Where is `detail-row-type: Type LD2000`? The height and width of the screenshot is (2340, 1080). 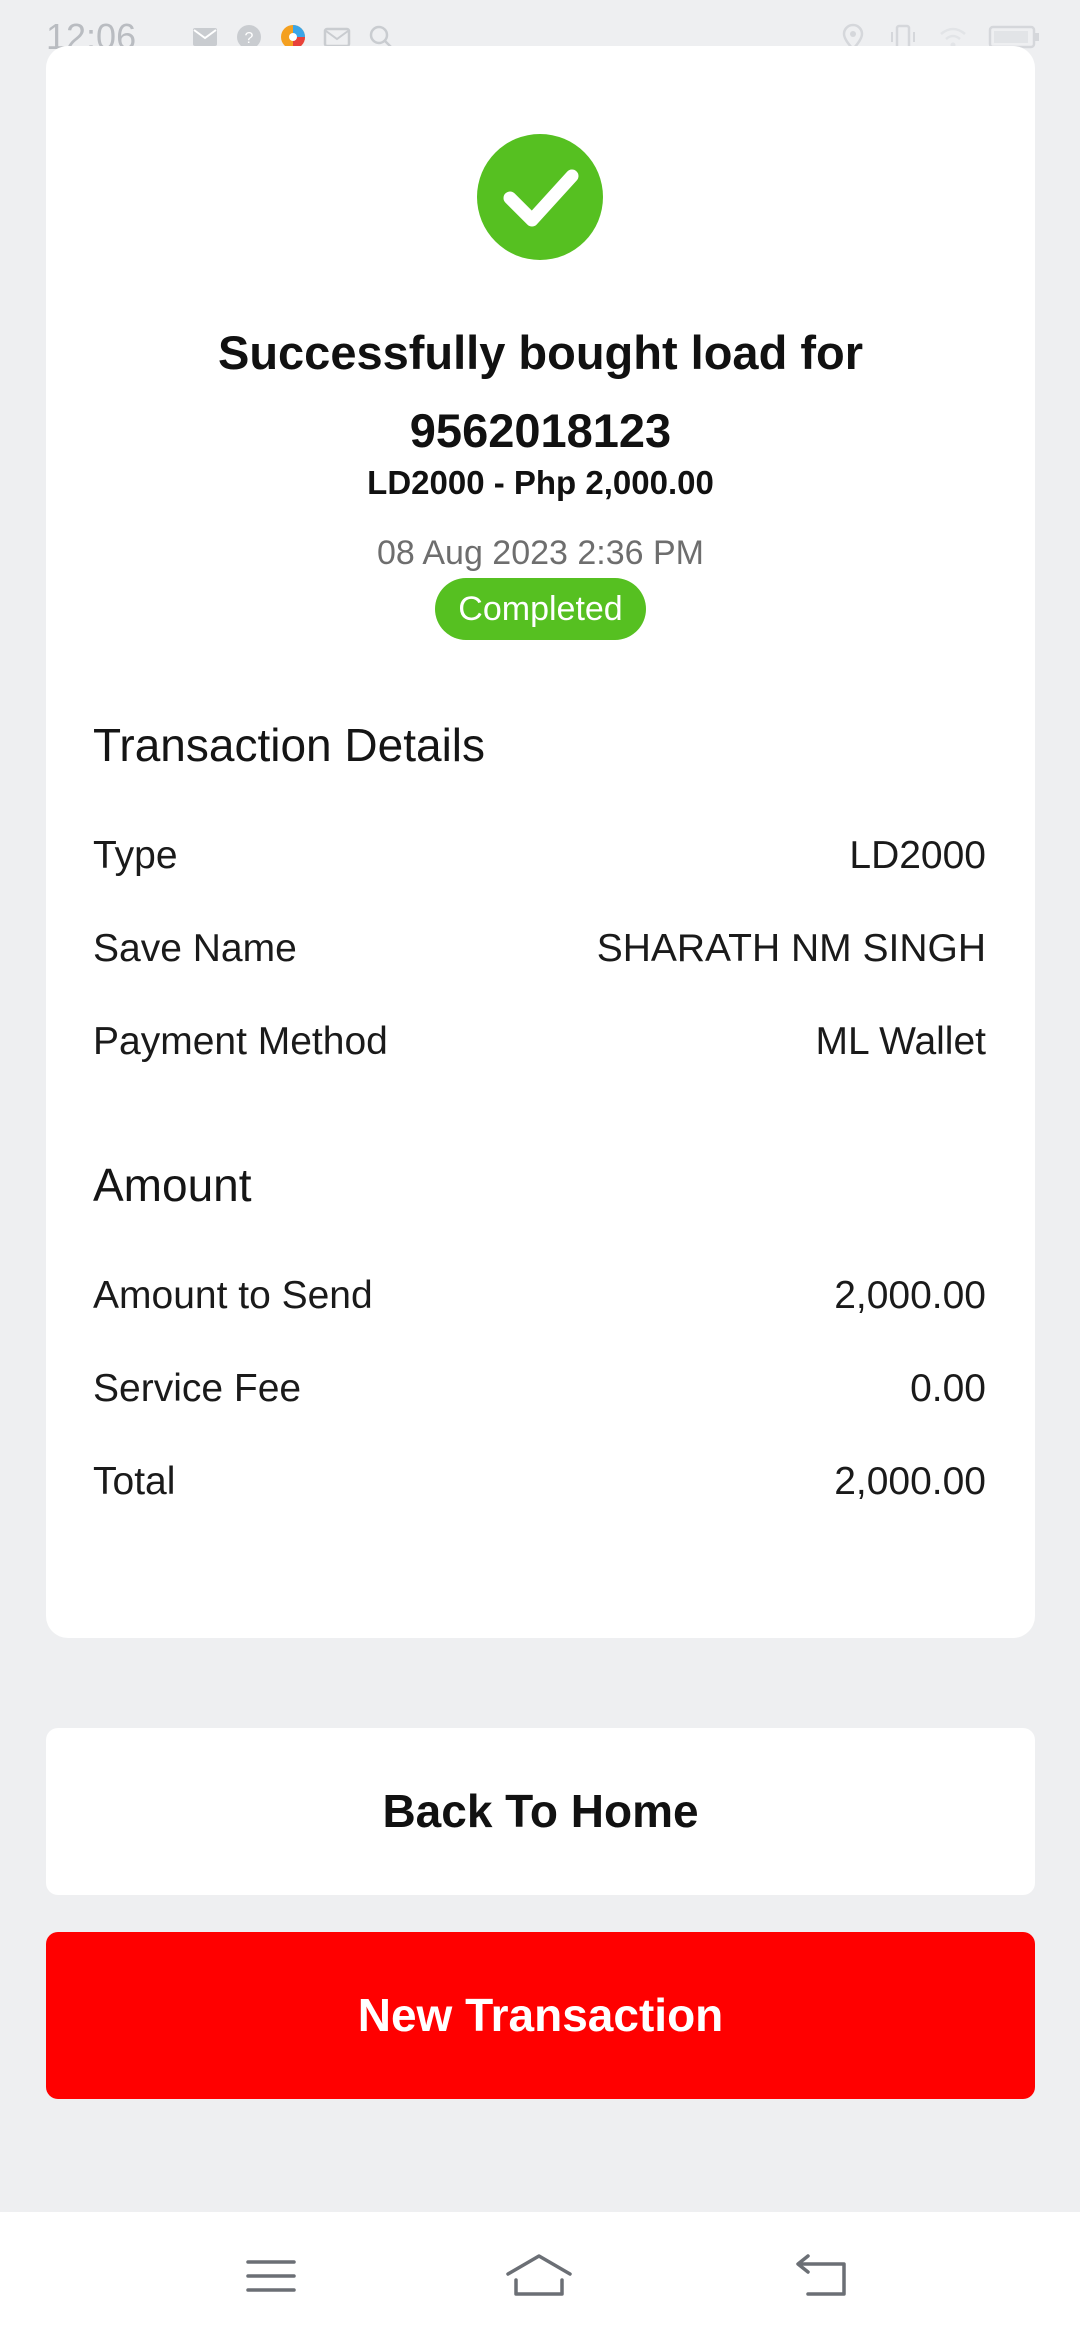
detail-row-type: Type LD2000 is located at coordinates (539, 856).